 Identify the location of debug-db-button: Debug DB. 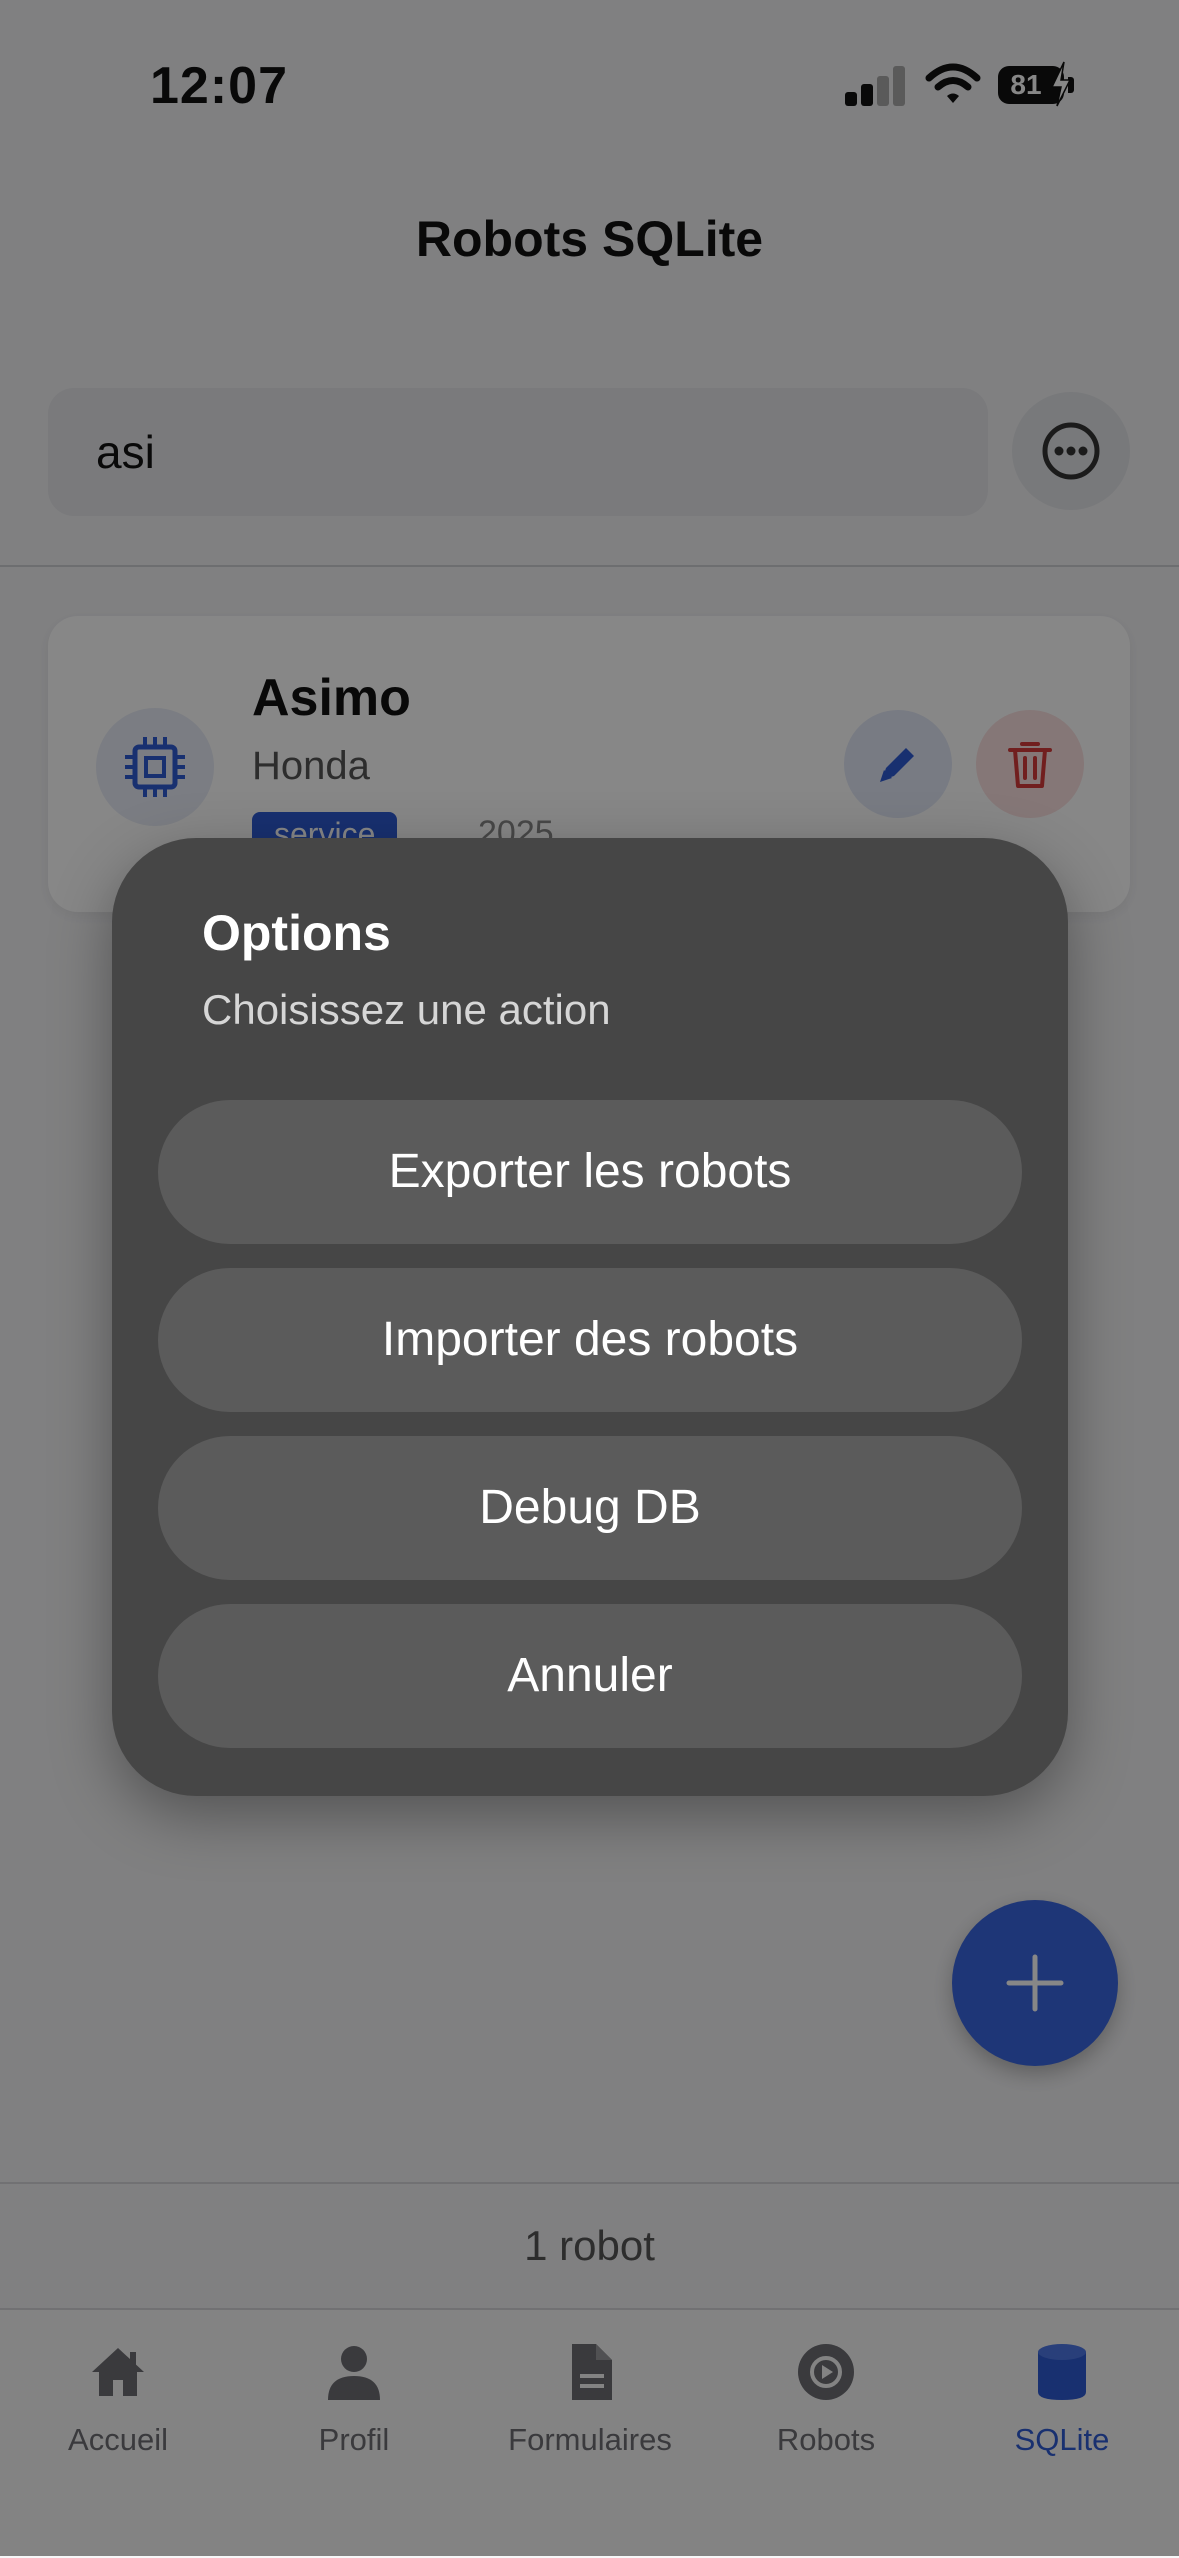
(590, 1508).